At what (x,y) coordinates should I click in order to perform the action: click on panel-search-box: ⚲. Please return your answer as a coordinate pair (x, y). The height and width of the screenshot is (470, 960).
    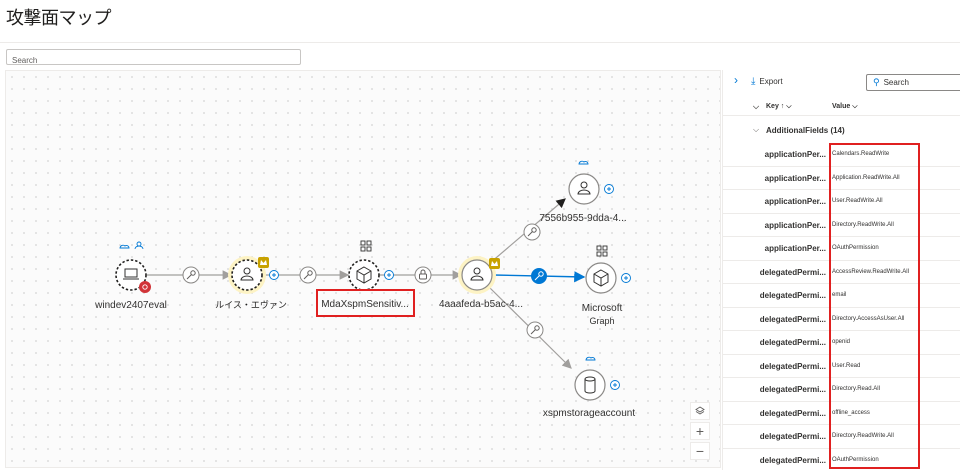
    Looking at the image, I should click on (913, 82).